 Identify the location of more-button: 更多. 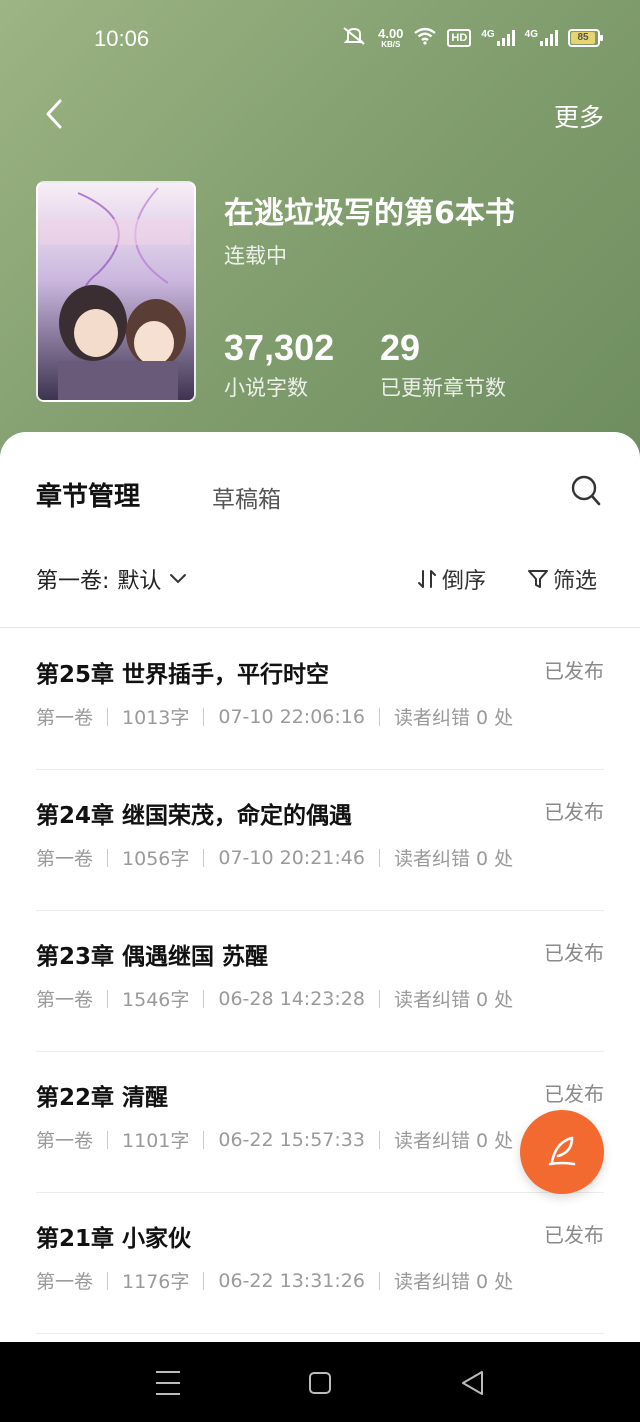
(579, 116).